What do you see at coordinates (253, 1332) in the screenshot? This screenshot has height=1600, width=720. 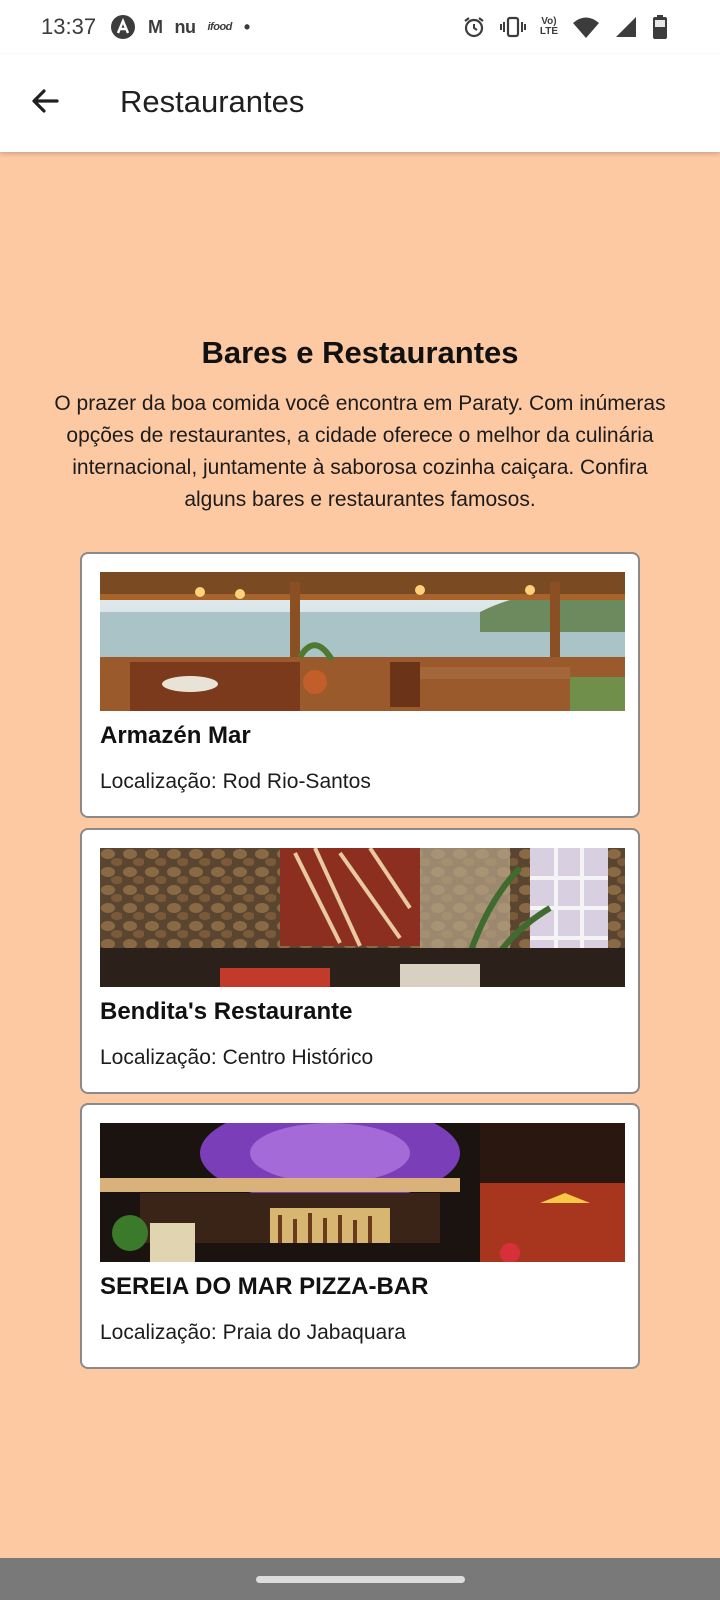 I see `restaurant-location: Localização: Praia do Jabaquara` at bounding box center [253, 1332].